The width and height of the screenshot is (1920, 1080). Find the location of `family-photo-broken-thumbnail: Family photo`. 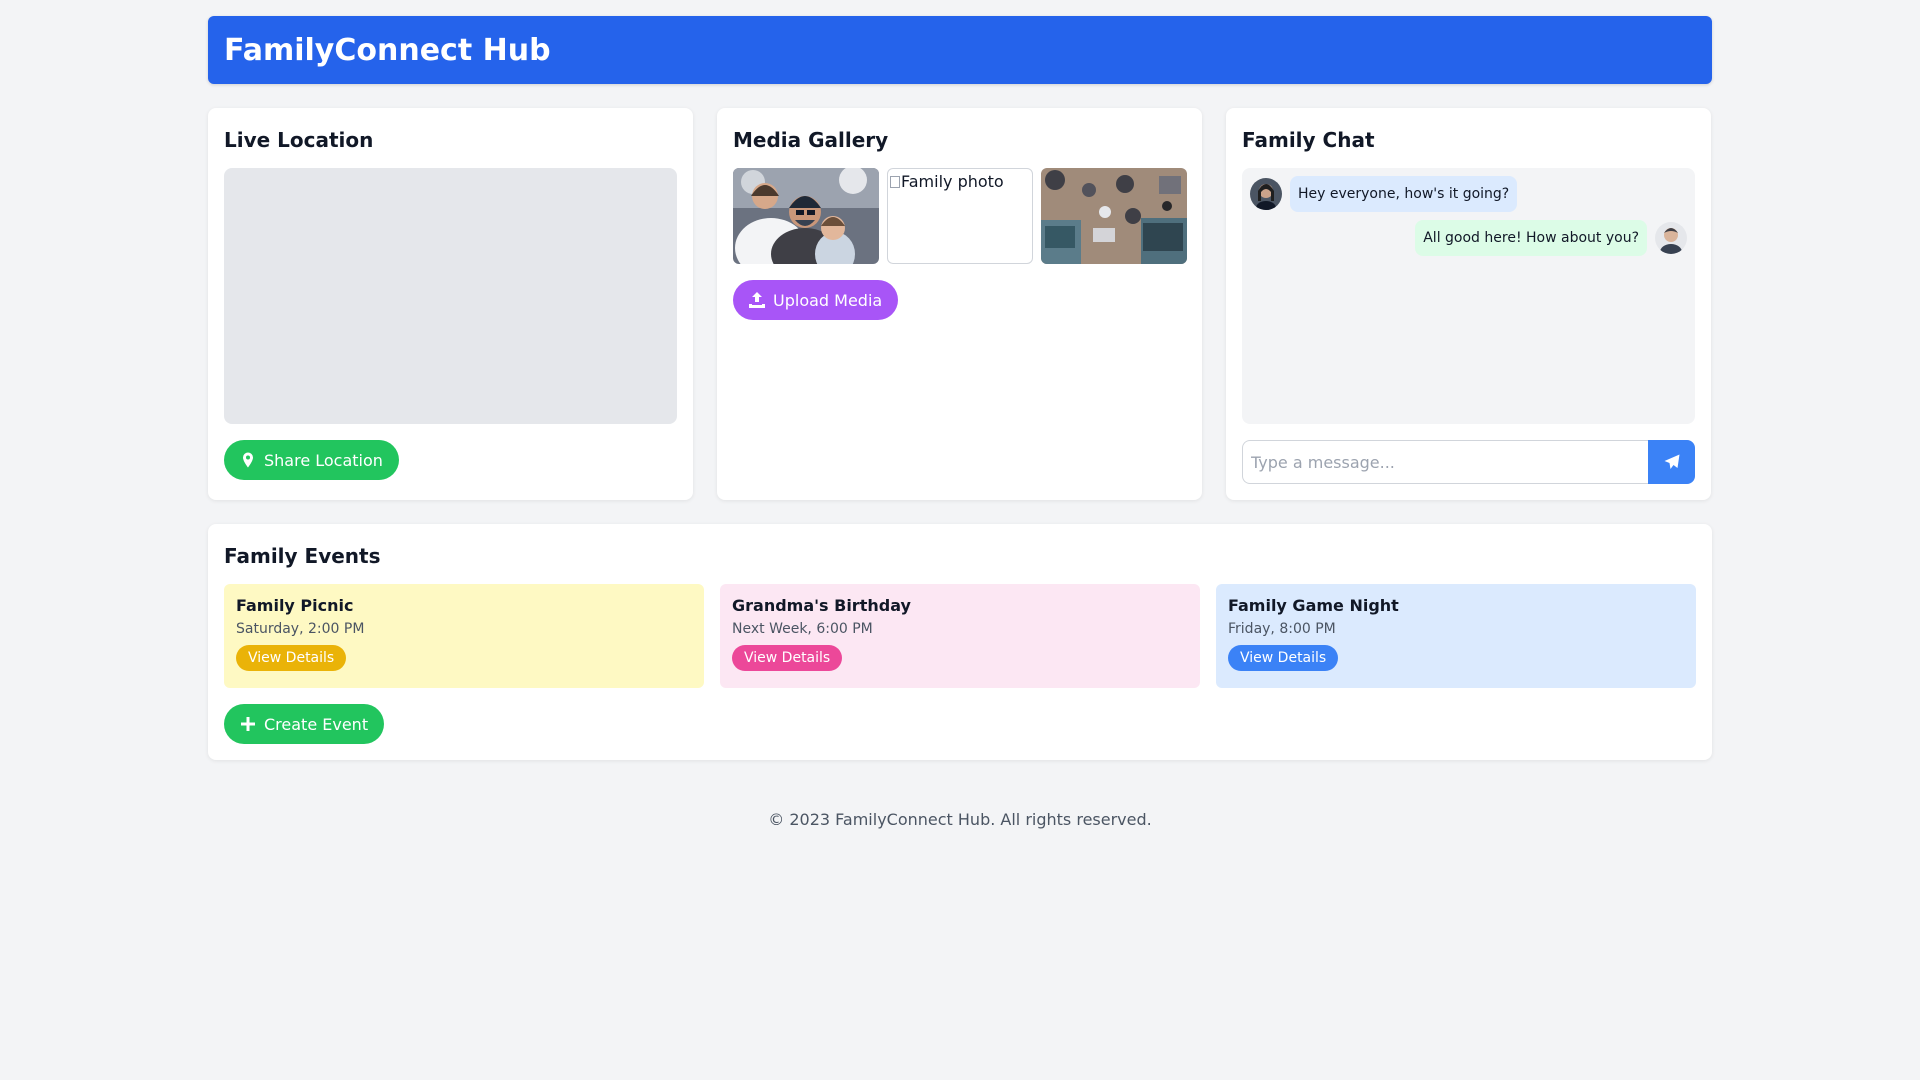

family-photo-broken-thumbnail: Family photo is located at coordinates (960, 216).